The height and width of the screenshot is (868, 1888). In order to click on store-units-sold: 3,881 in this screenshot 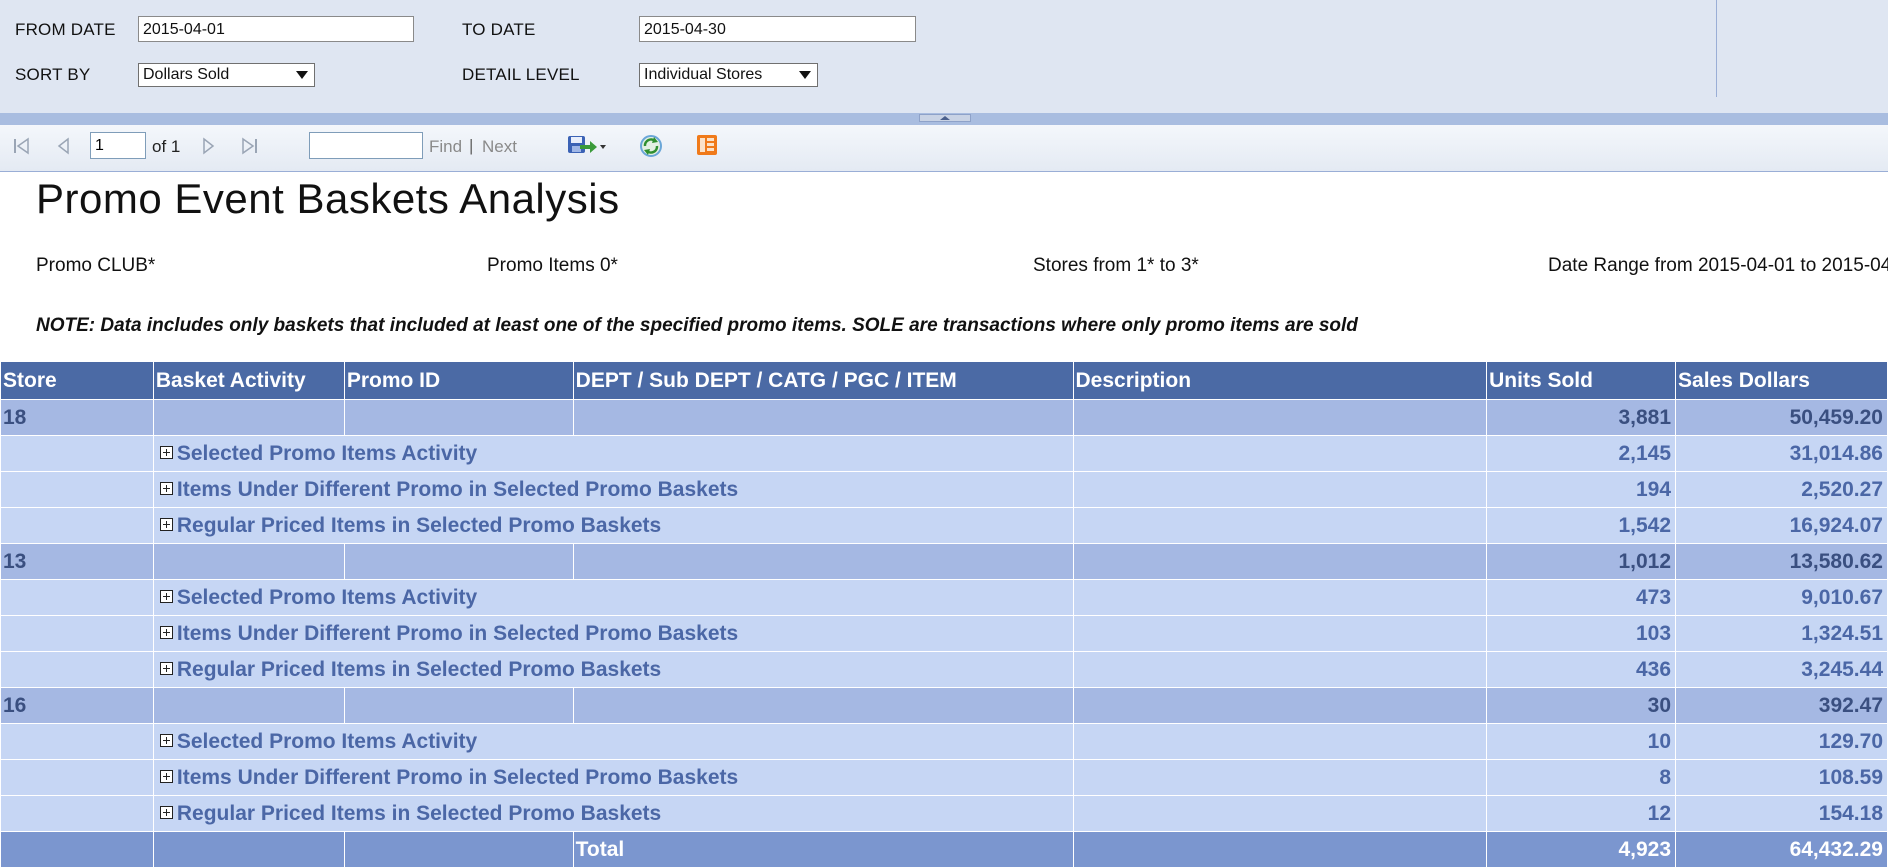, I will do `click(1581, 417)`.